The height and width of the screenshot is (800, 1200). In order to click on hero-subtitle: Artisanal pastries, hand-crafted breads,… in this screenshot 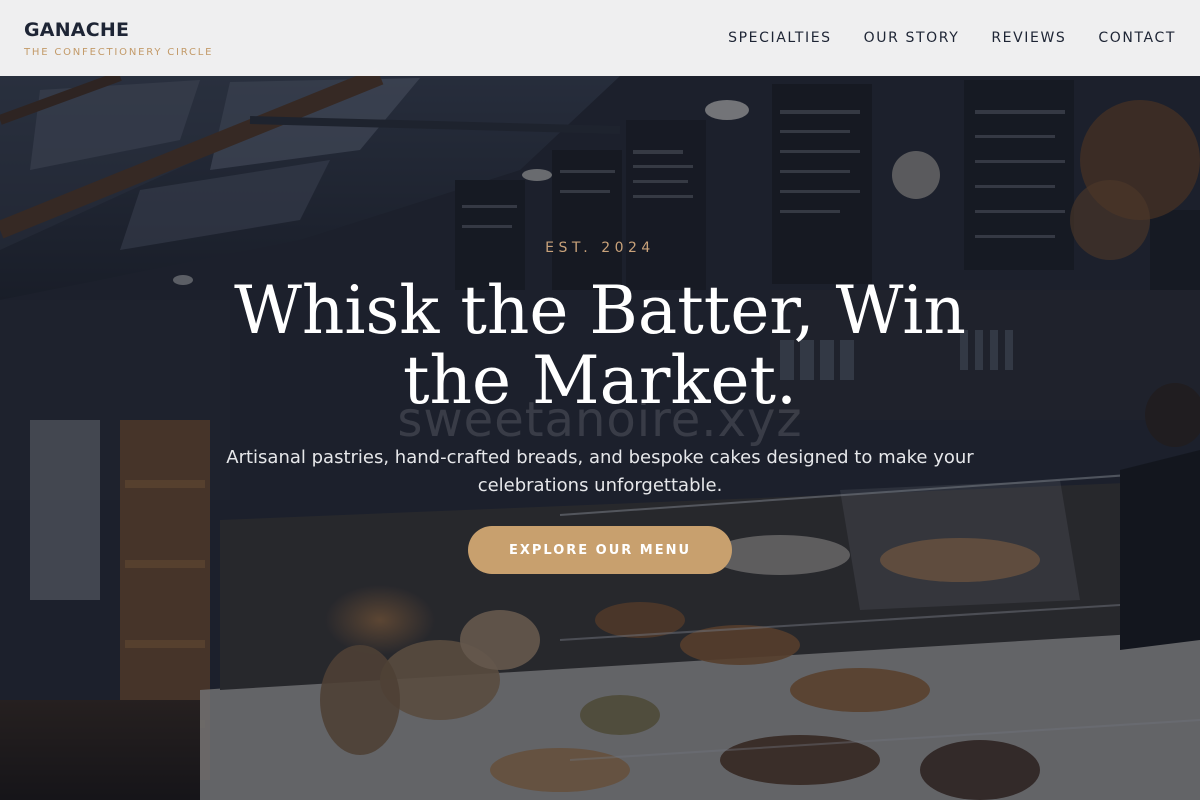, I will do `click(600, 471)`.